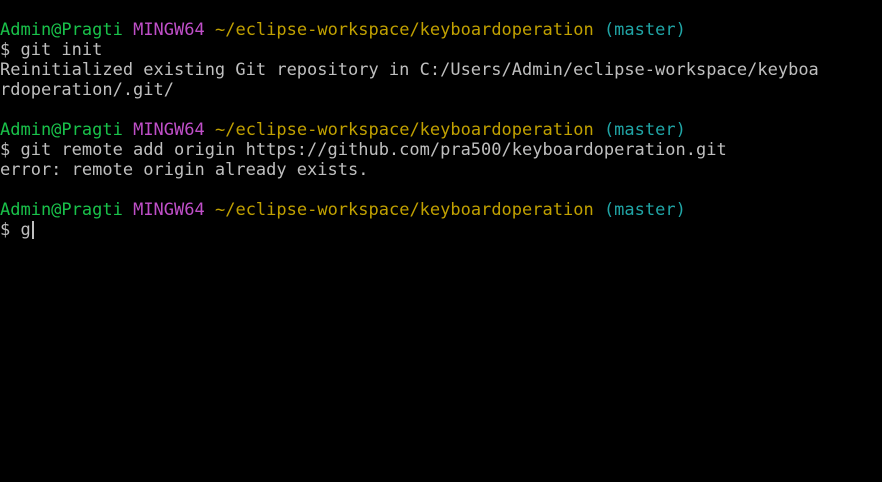 The width and height of the screenshot is (882, 482). What do you see at coordinates (32, 230) in the screenshot?
I see `text-cursor` at bounding box center [32, 230].